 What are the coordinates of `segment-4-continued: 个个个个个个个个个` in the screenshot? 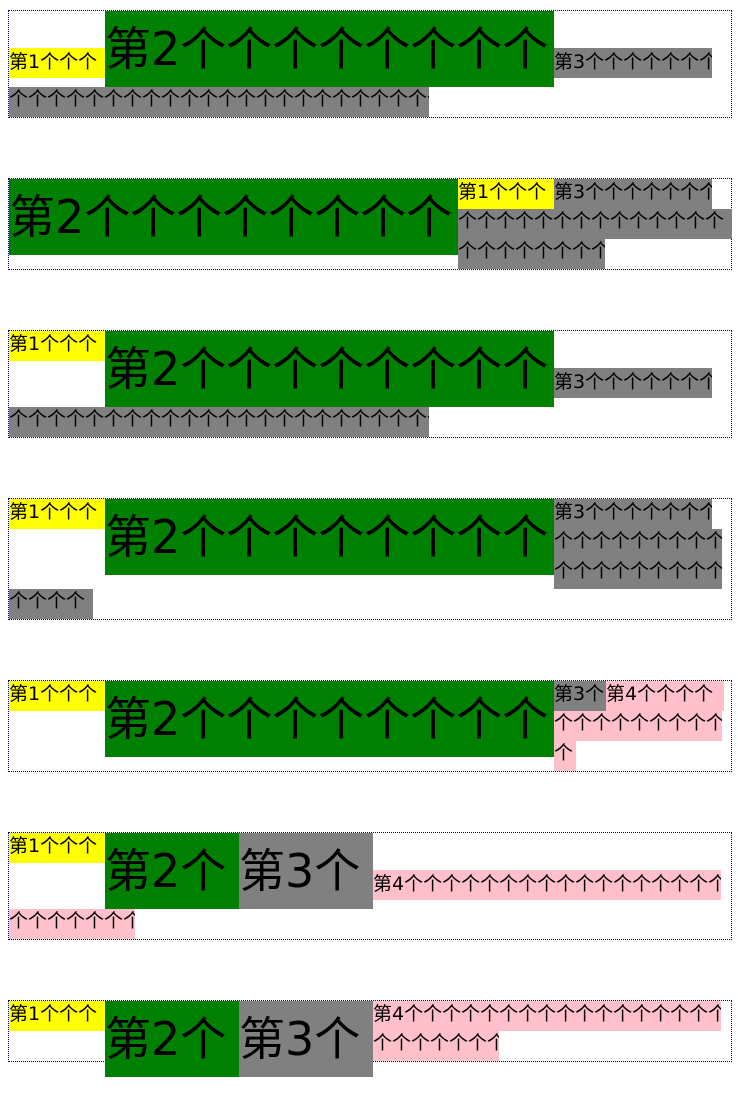 It's located at (638, 726).